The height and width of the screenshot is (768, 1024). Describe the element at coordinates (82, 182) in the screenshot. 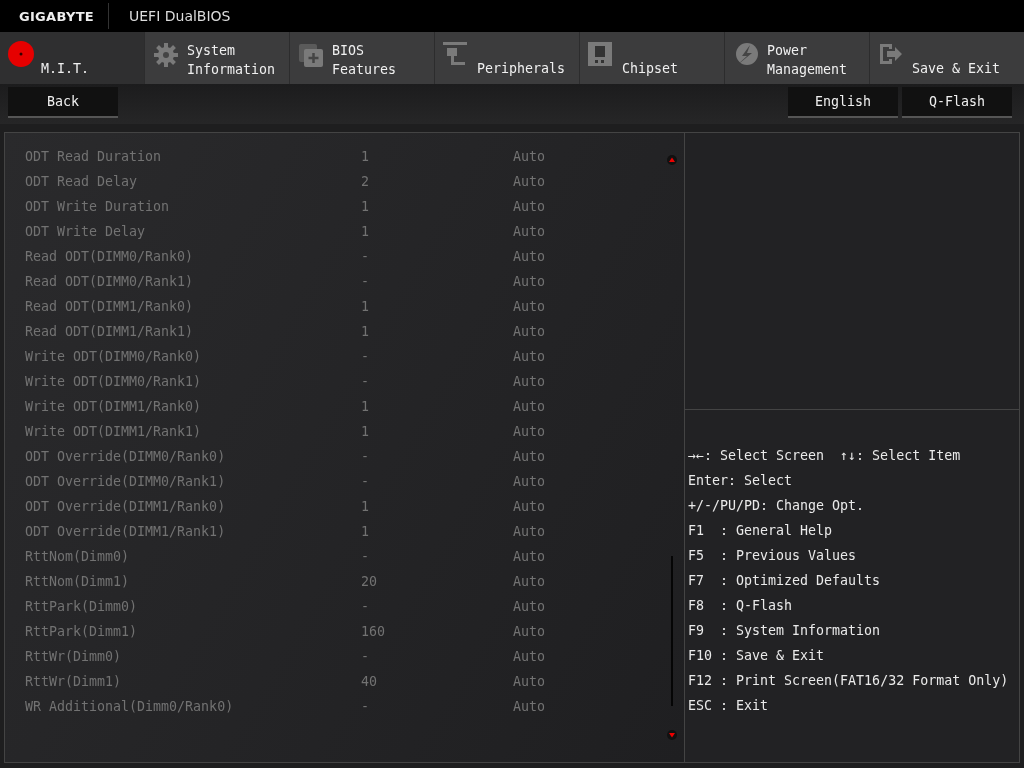

I see `setting-name: ODT Read Delay` at that location.